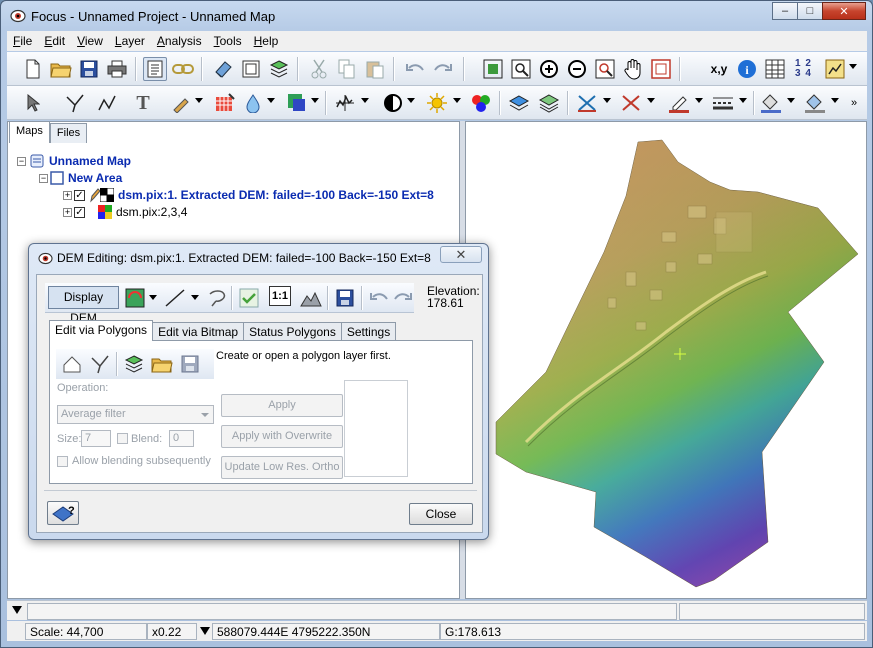 The image size is (873, 648). I want to click on attribute-edit-icon, so click(181, 103).